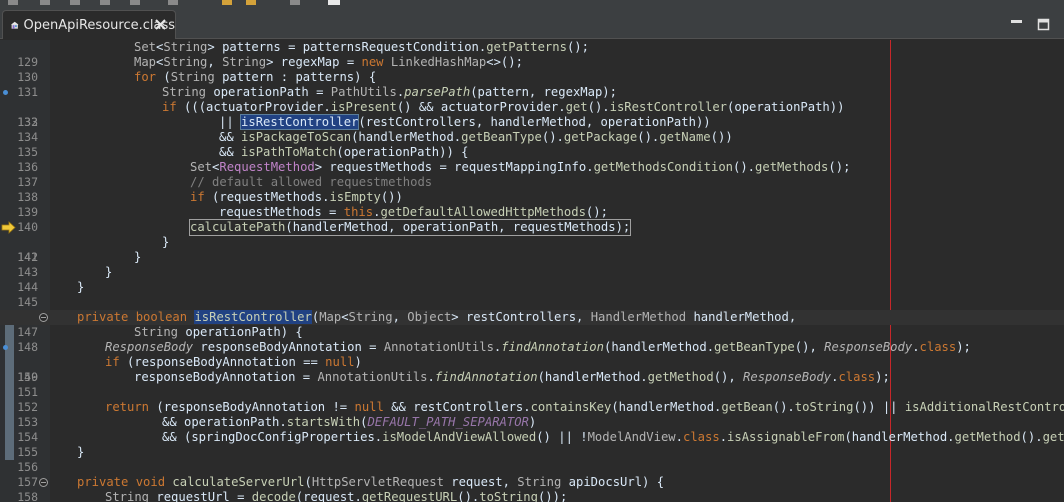  Describe the element at coordinates (8, 227) in the screenshot. I see `debug-current-line-icon` at that location.